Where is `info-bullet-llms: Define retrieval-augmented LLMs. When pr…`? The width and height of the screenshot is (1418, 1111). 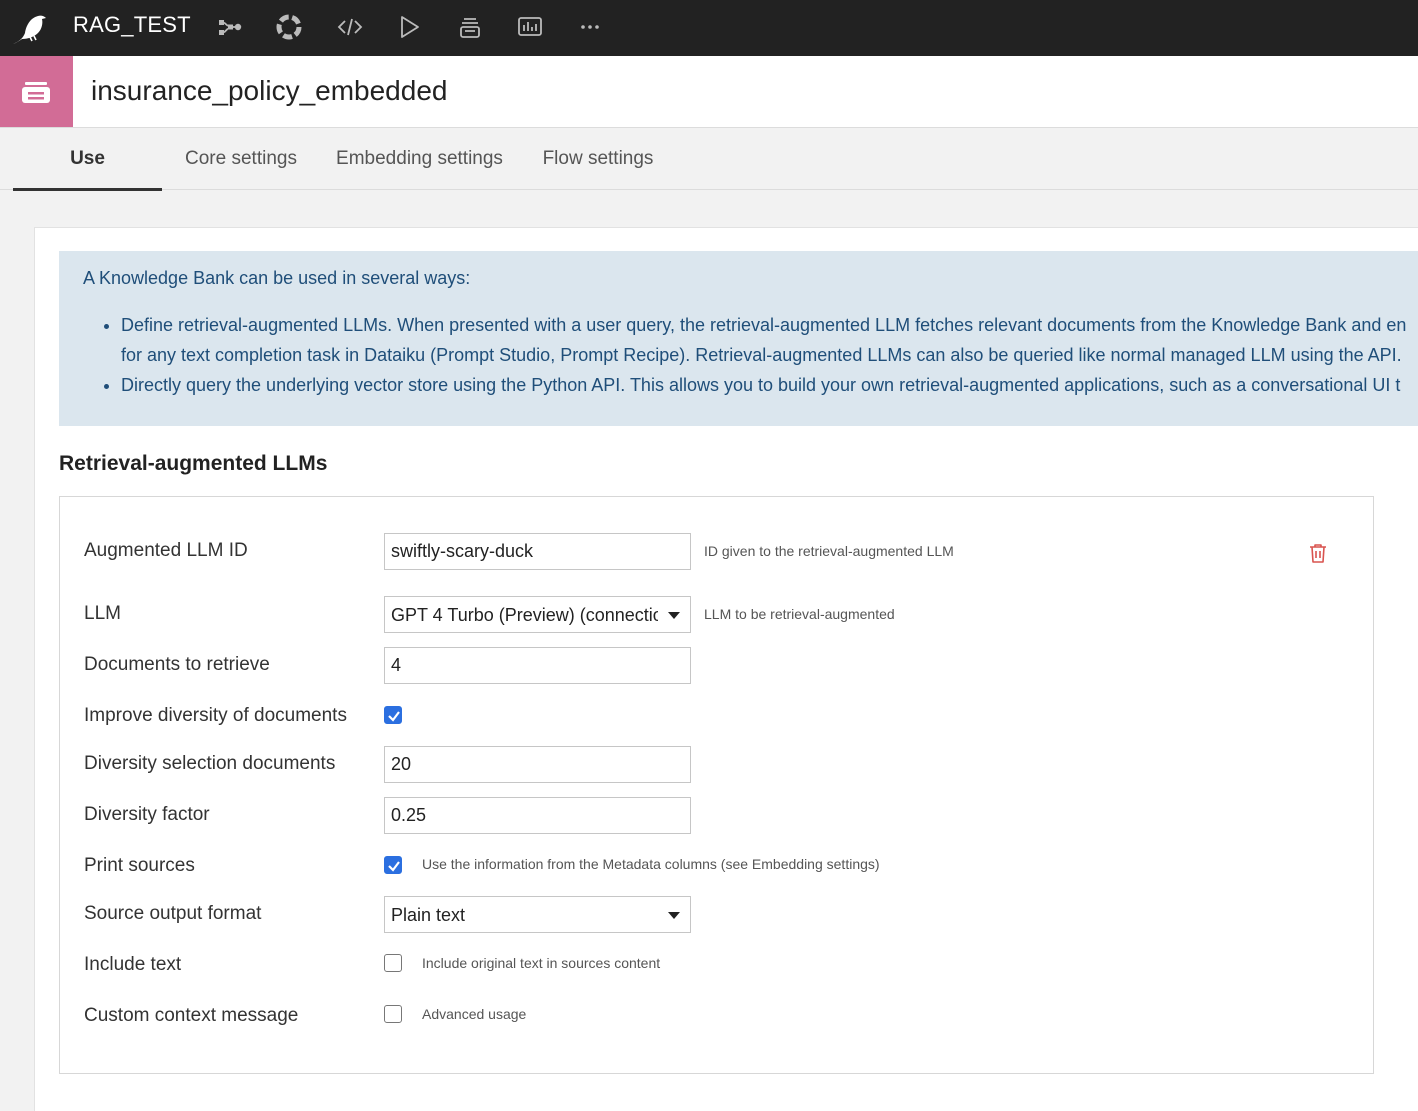
info-bullet-llms: Define retrieval-augmented LLMs. When pr… is located at coordinates (763, 340).